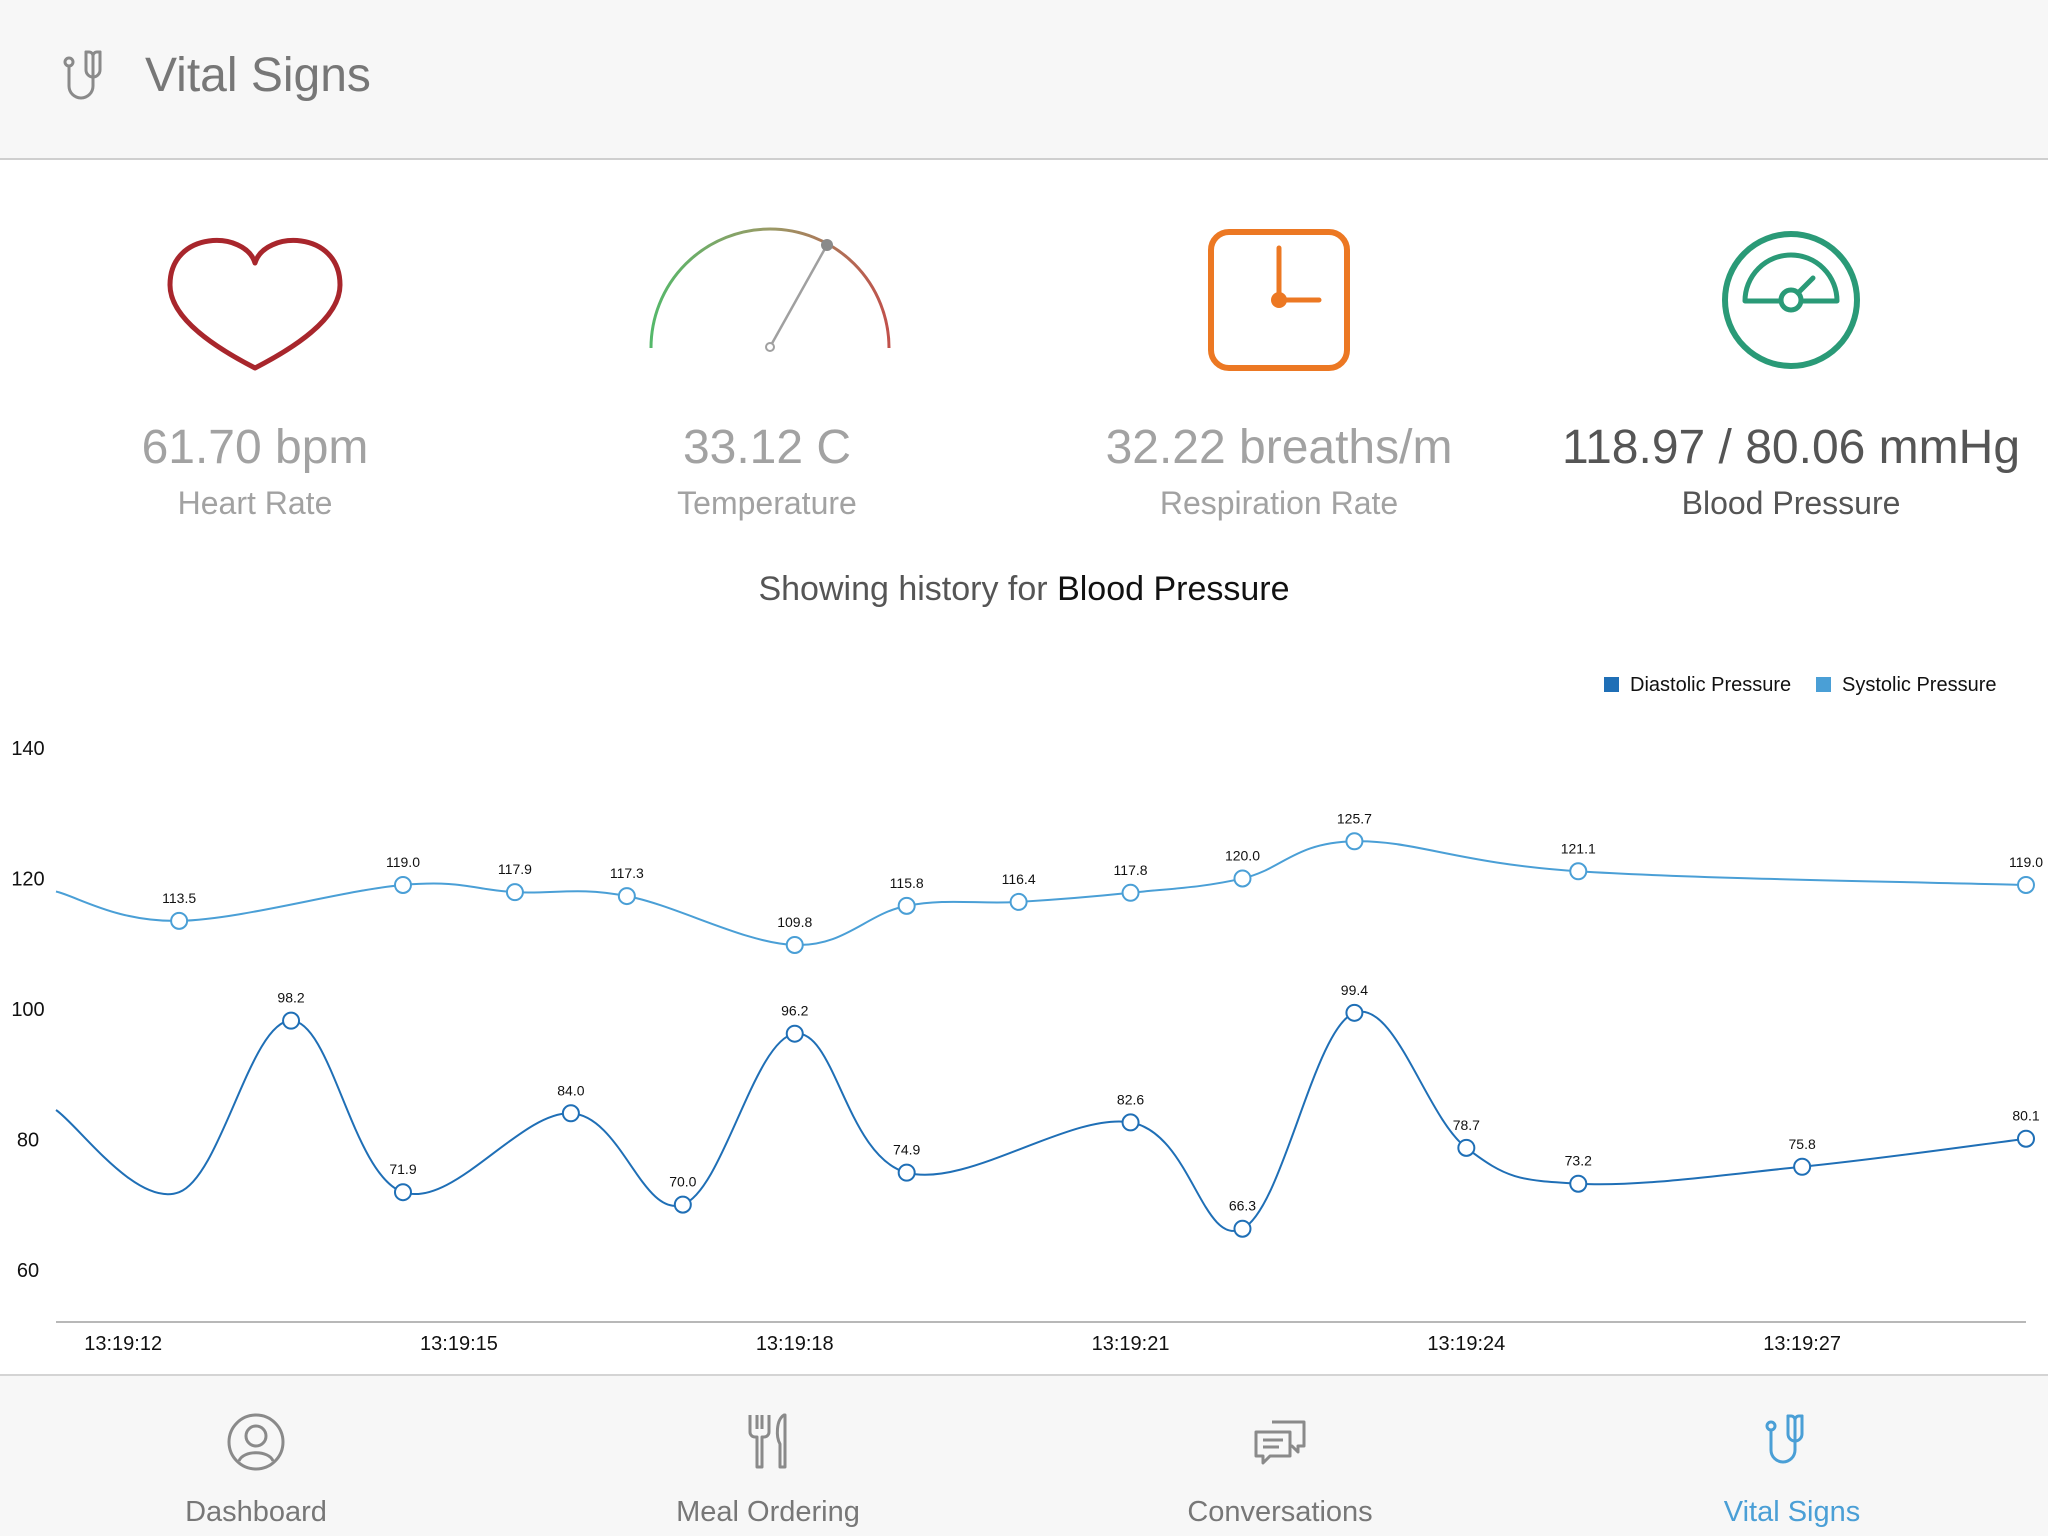 Image resolution: width=2048 pixels, height=1536 pixels. I want to click on tab-conversations: Conversations, so click(1280, 1456).